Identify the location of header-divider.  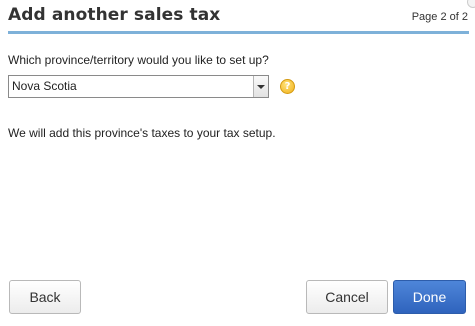
(238, 32).